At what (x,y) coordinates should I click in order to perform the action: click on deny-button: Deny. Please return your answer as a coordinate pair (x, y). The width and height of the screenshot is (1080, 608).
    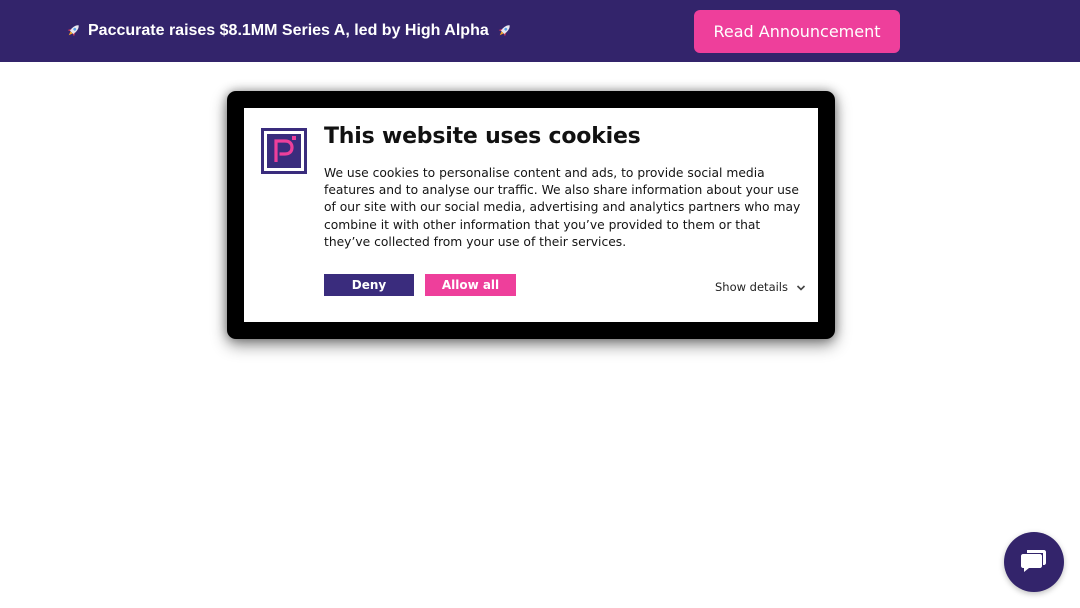
    Looking at the image, I should click on (369, 285).